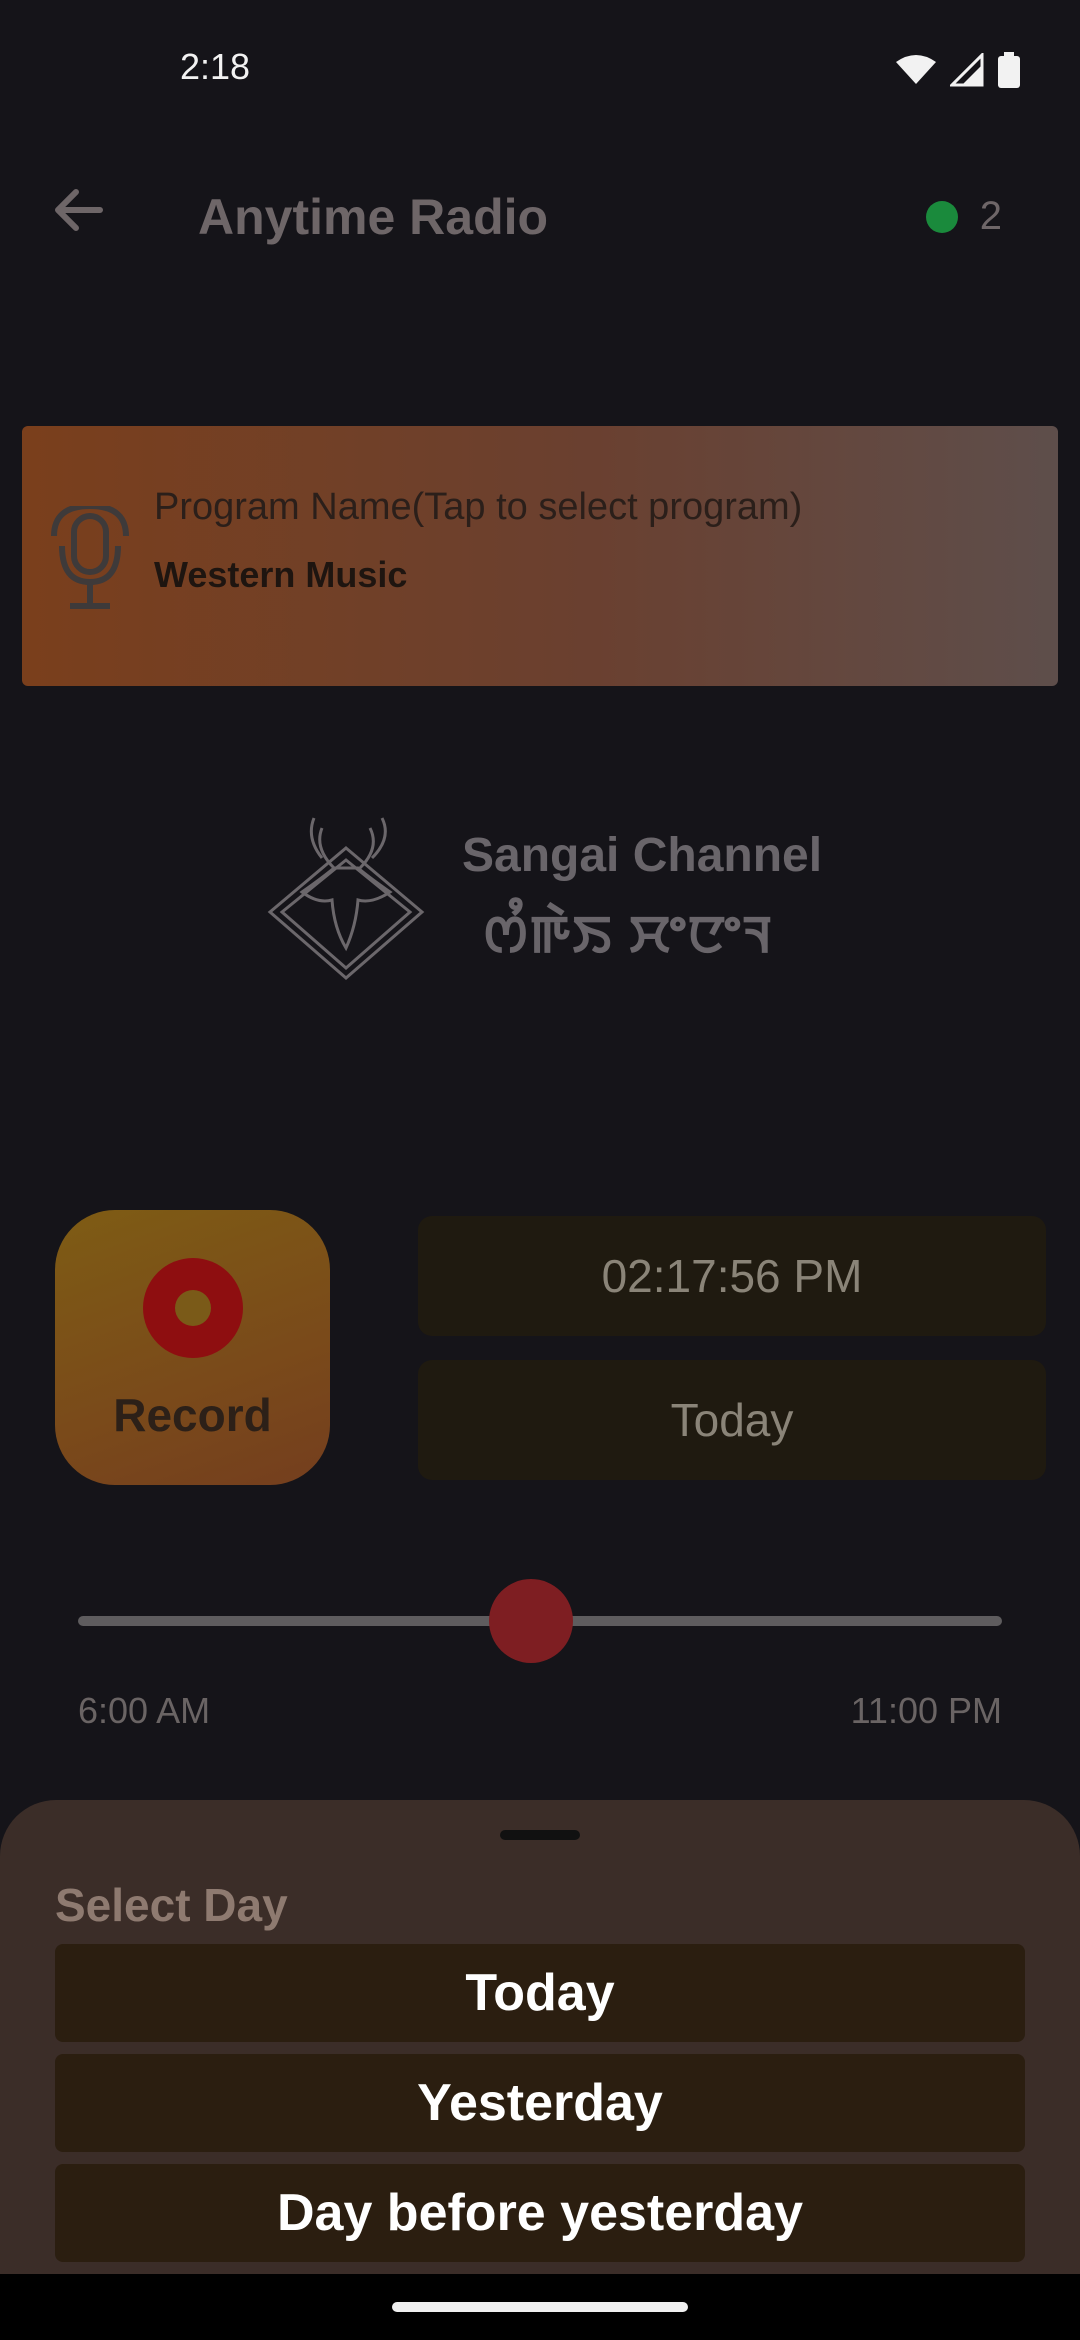 The height and width of the screenshot is (2340, 1080). Describe the element at coordinates (540, 2103) in the screenshot. I see `day-option-yesterday: Yesterday` at that location.